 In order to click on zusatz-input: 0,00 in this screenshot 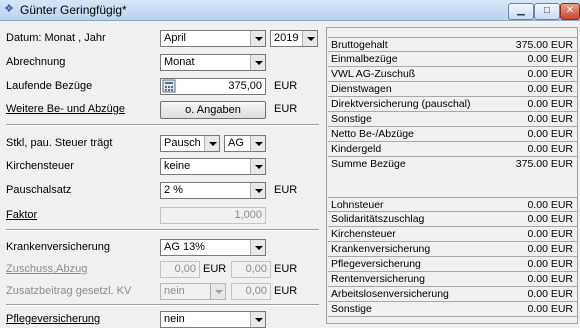, I will do `click(251, 291)`.